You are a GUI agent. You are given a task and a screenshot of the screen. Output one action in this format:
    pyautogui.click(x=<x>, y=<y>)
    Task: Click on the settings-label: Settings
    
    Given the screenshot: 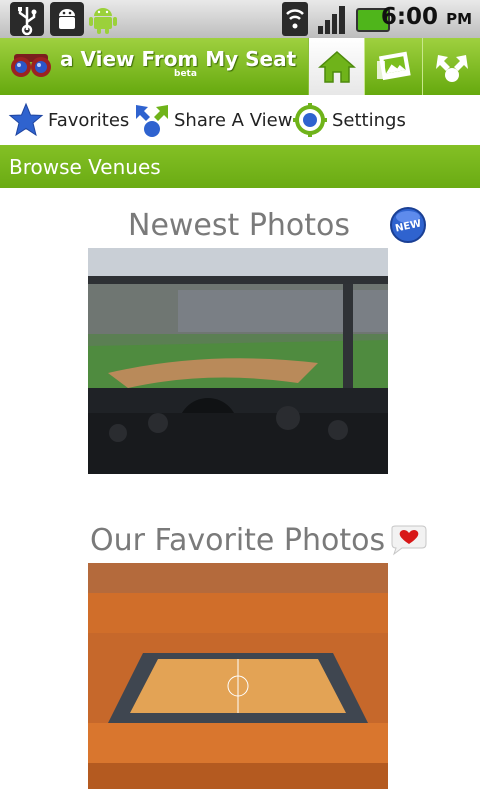 What is the action you would take?
    pyautogui.click(x=369, y=120)
    